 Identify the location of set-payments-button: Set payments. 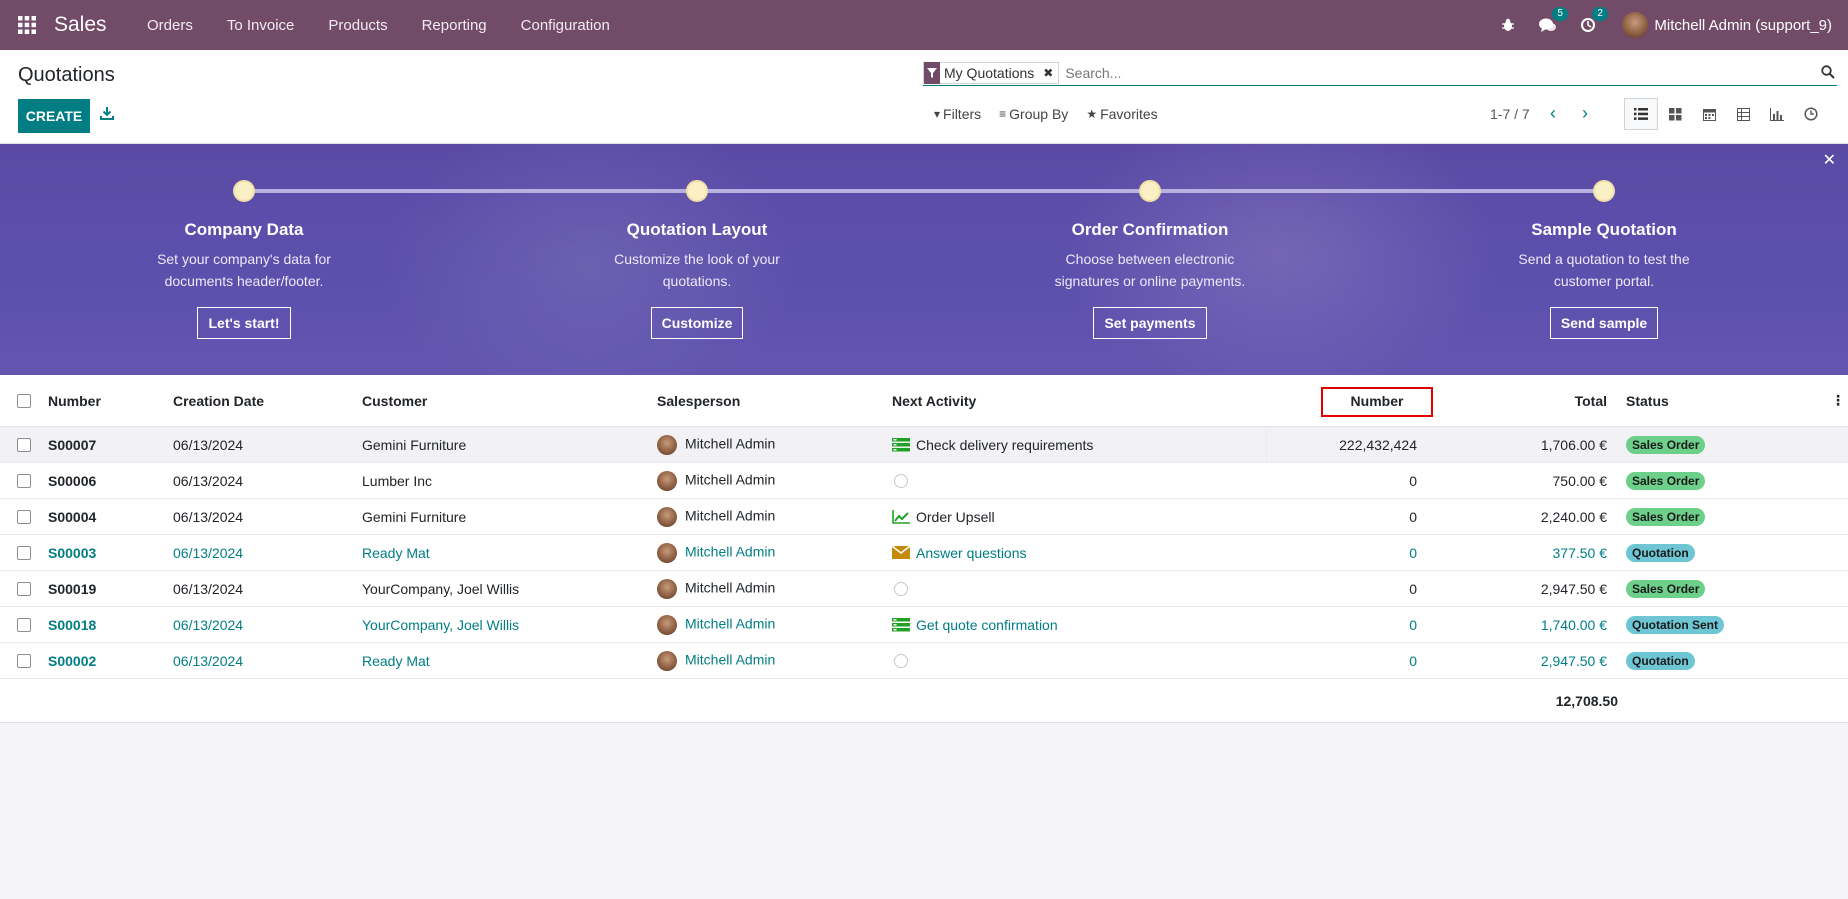
(1150, 323).